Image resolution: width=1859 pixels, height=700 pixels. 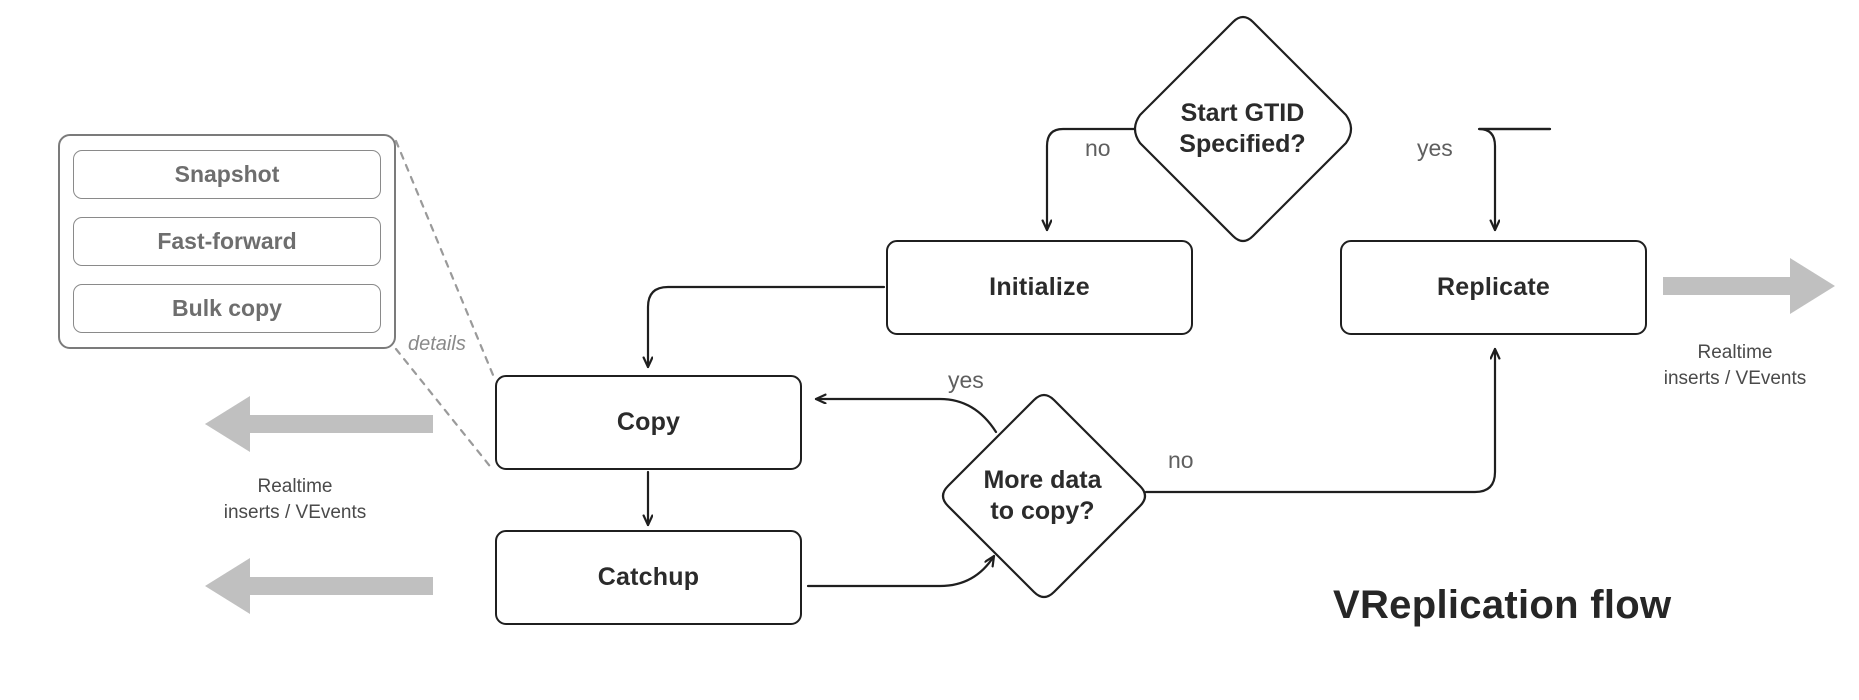 I want to click on node-replicate-label: Replicate, so click(x=1493, y=287).